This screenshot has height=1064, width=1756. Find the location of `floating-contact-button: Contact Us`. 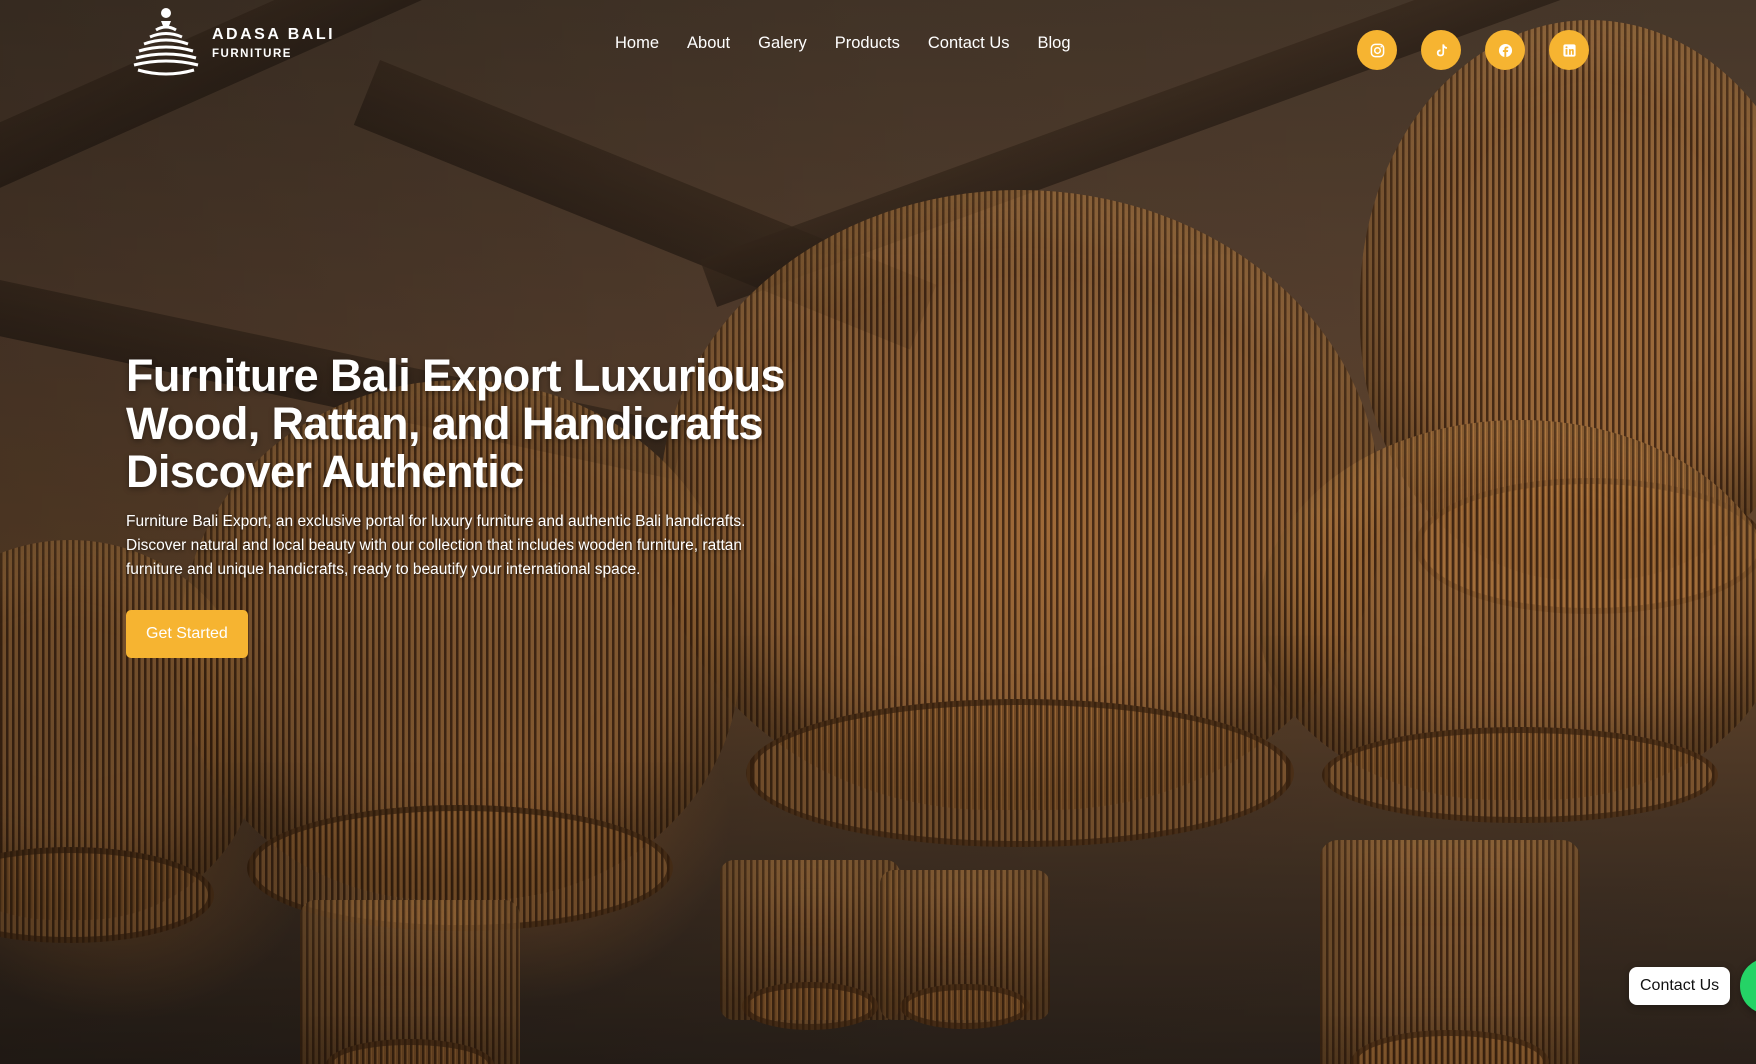

floating-contact-button: Contact Us is located at coordinates (1680, 986).